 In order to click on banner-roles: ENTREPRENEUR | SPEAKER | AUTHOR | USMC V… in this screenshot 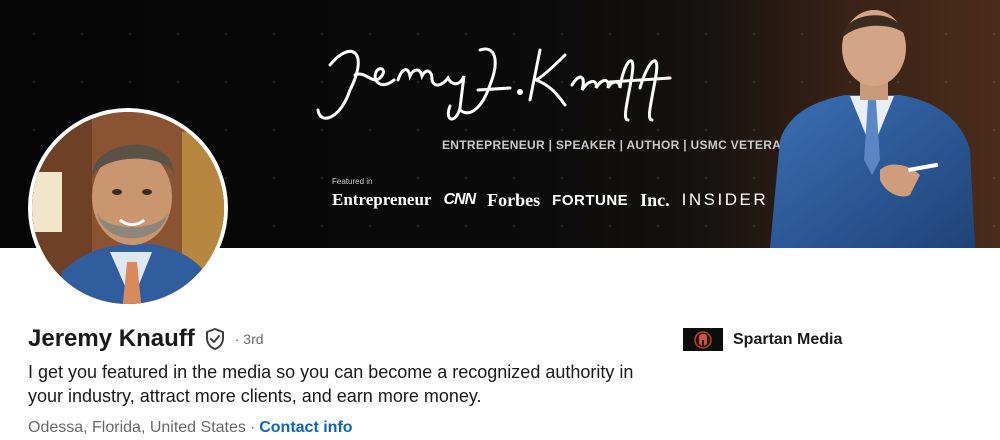, I will do `click(616, 145)`.